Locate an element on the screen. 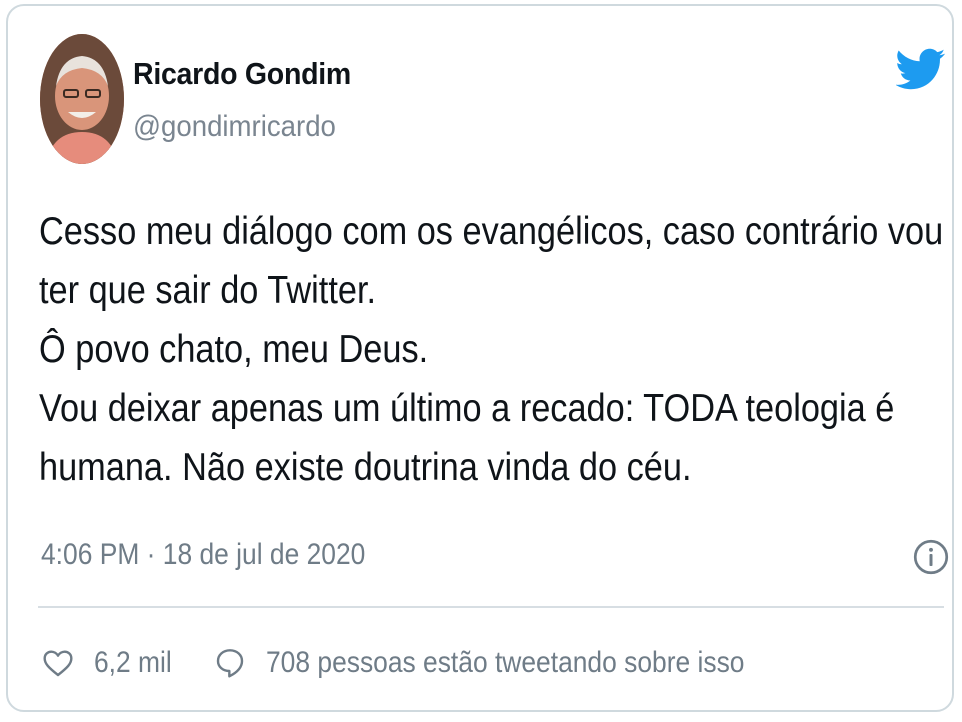 The height and width of the screenshot is (722, 962). conversation-button: 708 pessoas estão tweetando sobre isso is located at coordinates (512, 663).